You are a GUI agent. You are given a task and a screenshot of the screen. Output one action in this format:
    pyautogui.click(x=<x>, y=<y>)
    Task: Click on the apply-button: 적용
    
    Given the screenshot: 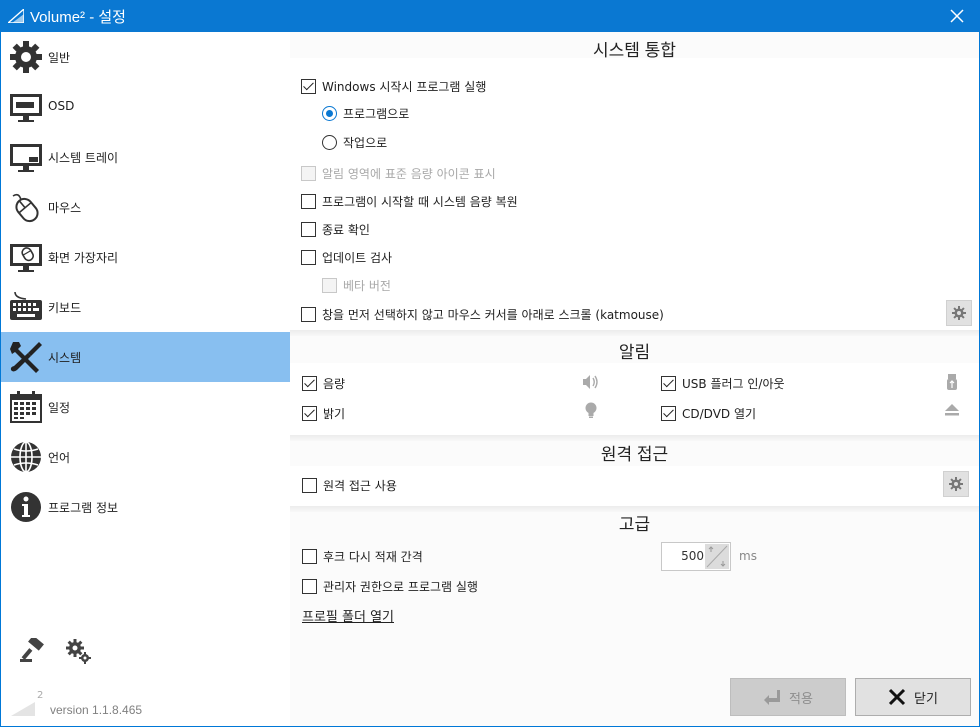 What is the action you would take?
    pyautogui.click(x=788, y=697)
    